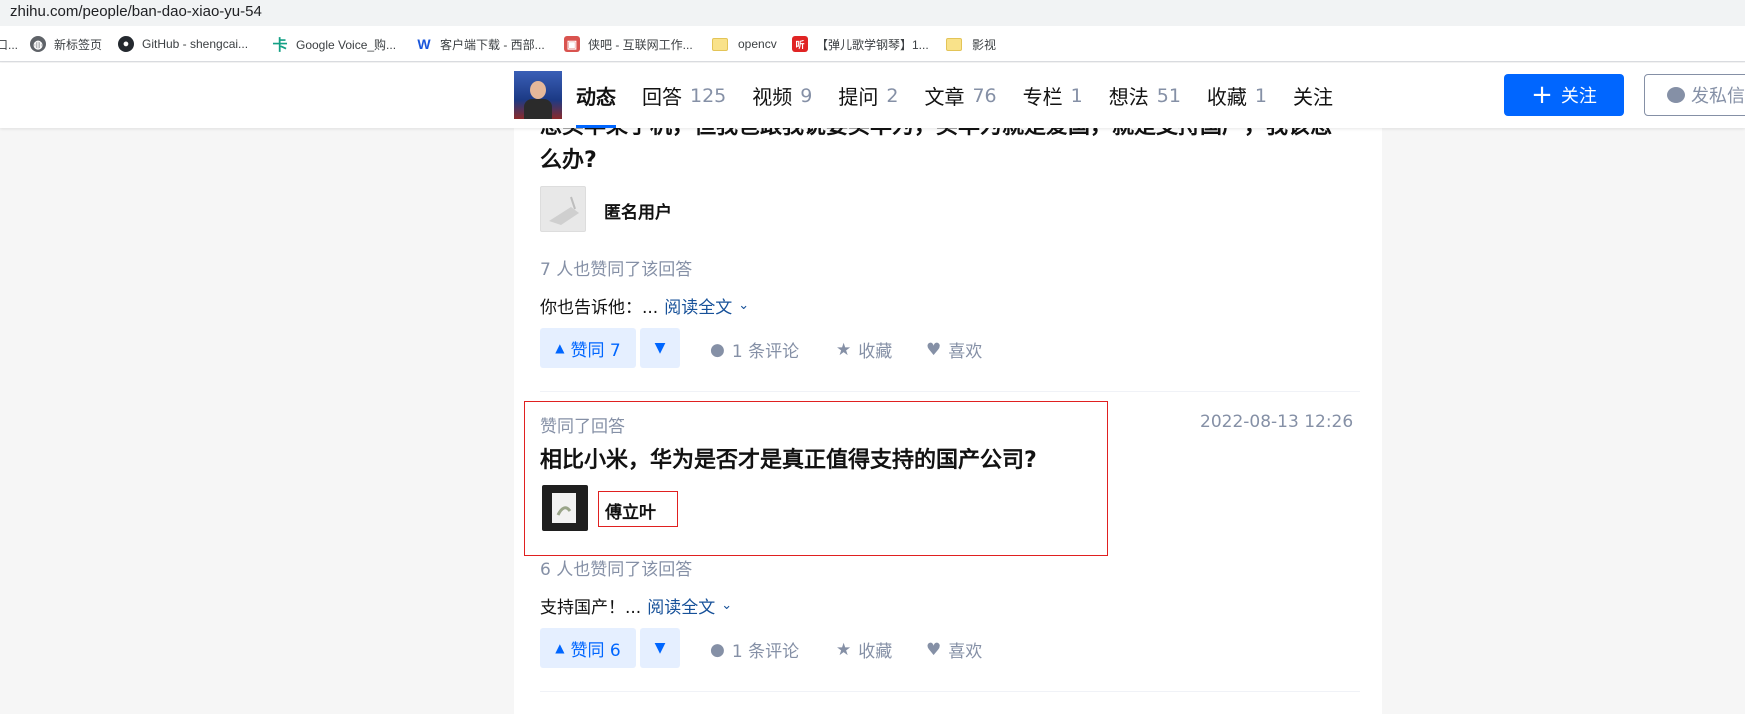 This screenshot has height=714, width=1745. I want to click on author-name: 匿名用户, so click(638, 210).